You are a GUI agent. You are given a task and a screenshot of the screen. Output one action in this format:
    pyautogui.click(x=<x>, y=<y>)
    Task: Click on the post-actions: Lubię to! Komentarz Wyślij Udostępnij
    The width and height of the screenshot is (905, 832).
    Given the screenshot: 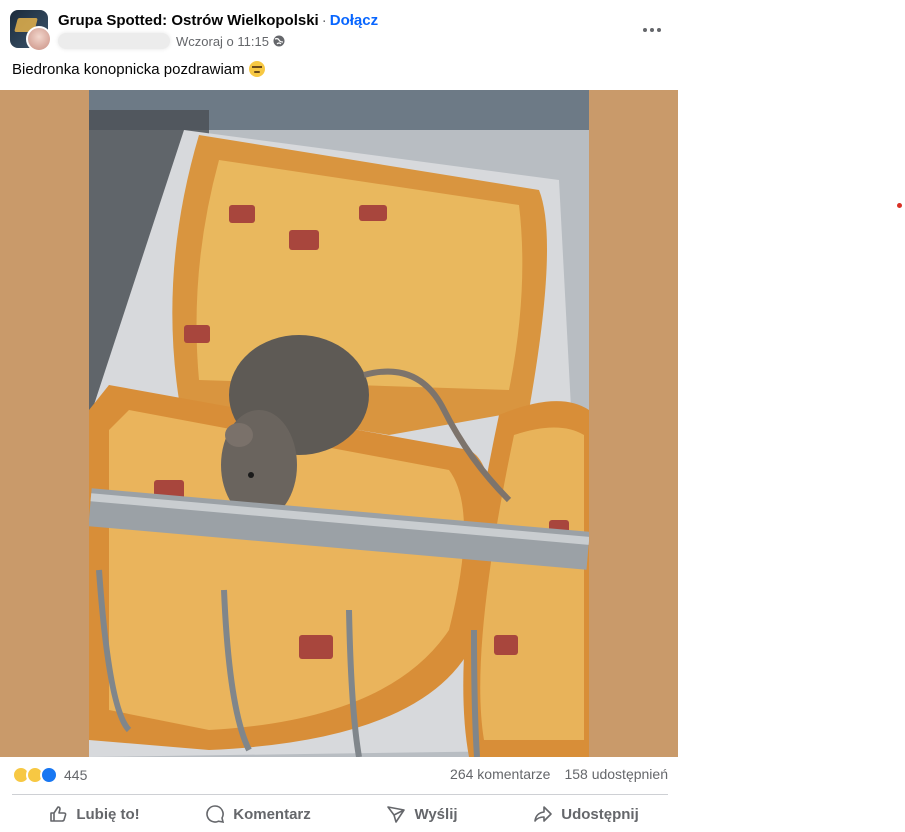 What is the action you would take?
    pyautogui.click(x=340, y=814)
    